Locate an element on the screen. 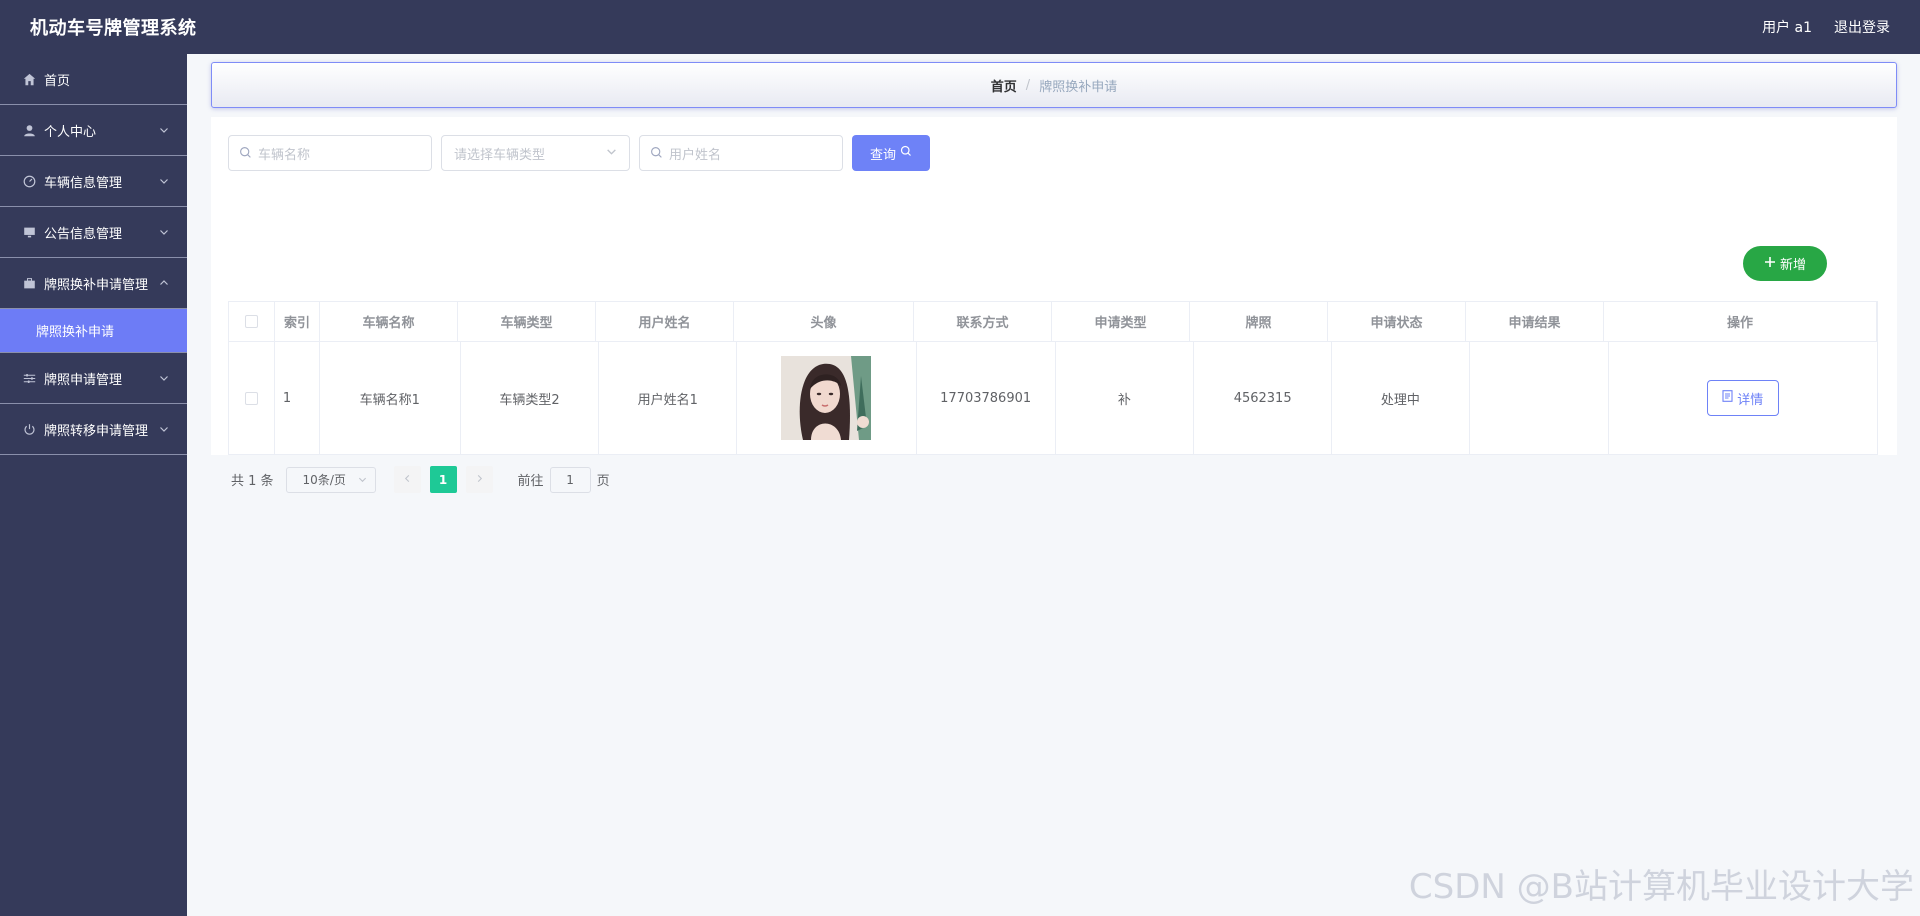 Image resolution: width=1920 pixels, height=916 pixels. sidebar-item-plate-apply: 牌照申请管理 is located at coordinates (93, 378).